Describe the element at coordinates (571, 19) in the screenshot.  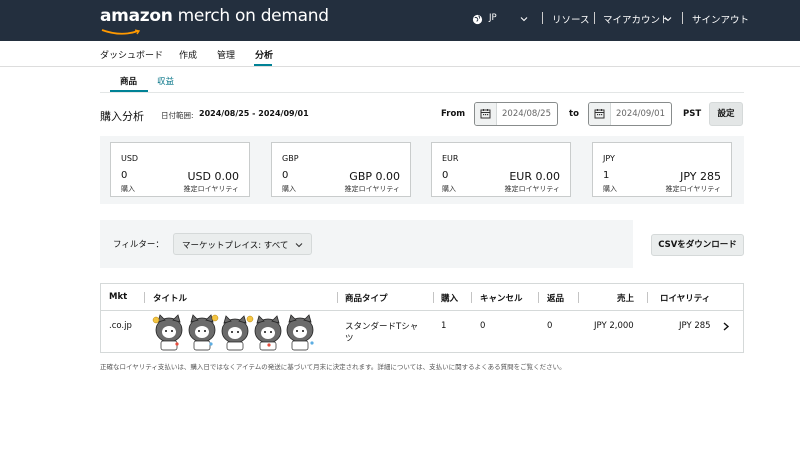
I see `resources-link: リソース` at that location.